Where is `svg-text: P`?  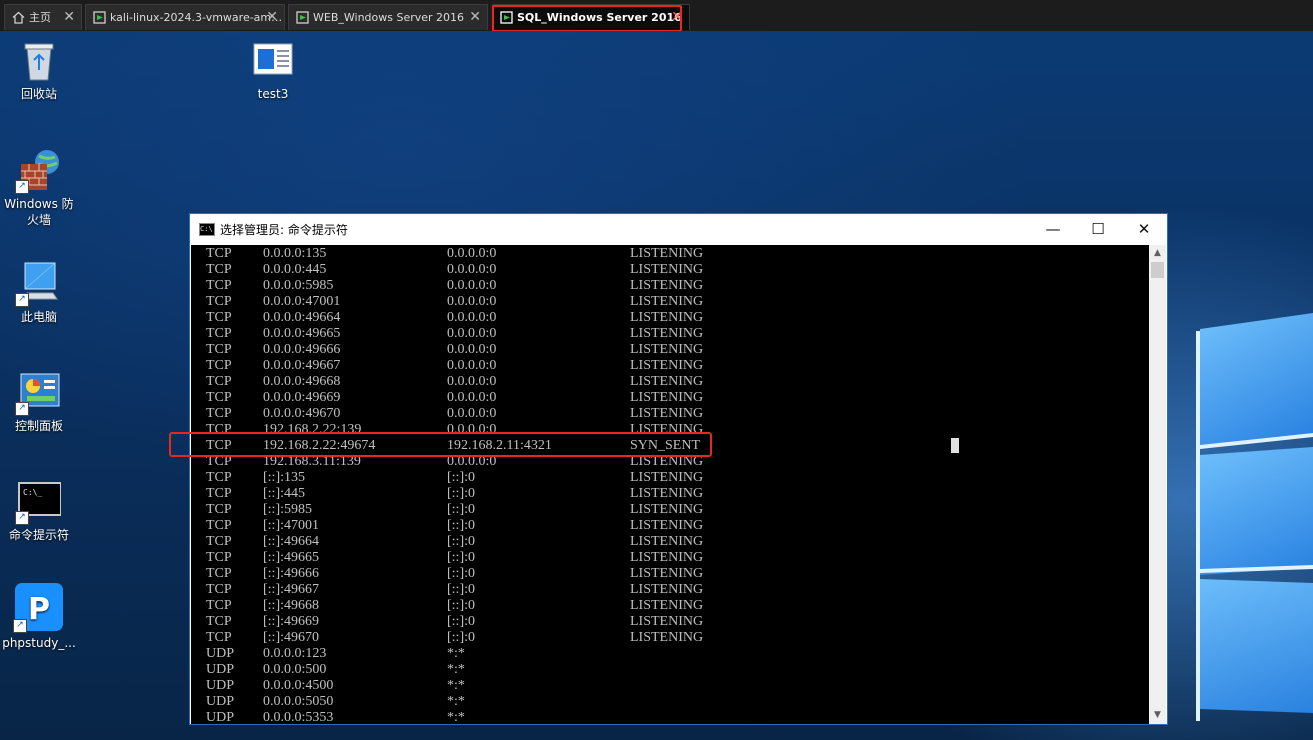
svg-text: P is located at coordinates (39, 609).